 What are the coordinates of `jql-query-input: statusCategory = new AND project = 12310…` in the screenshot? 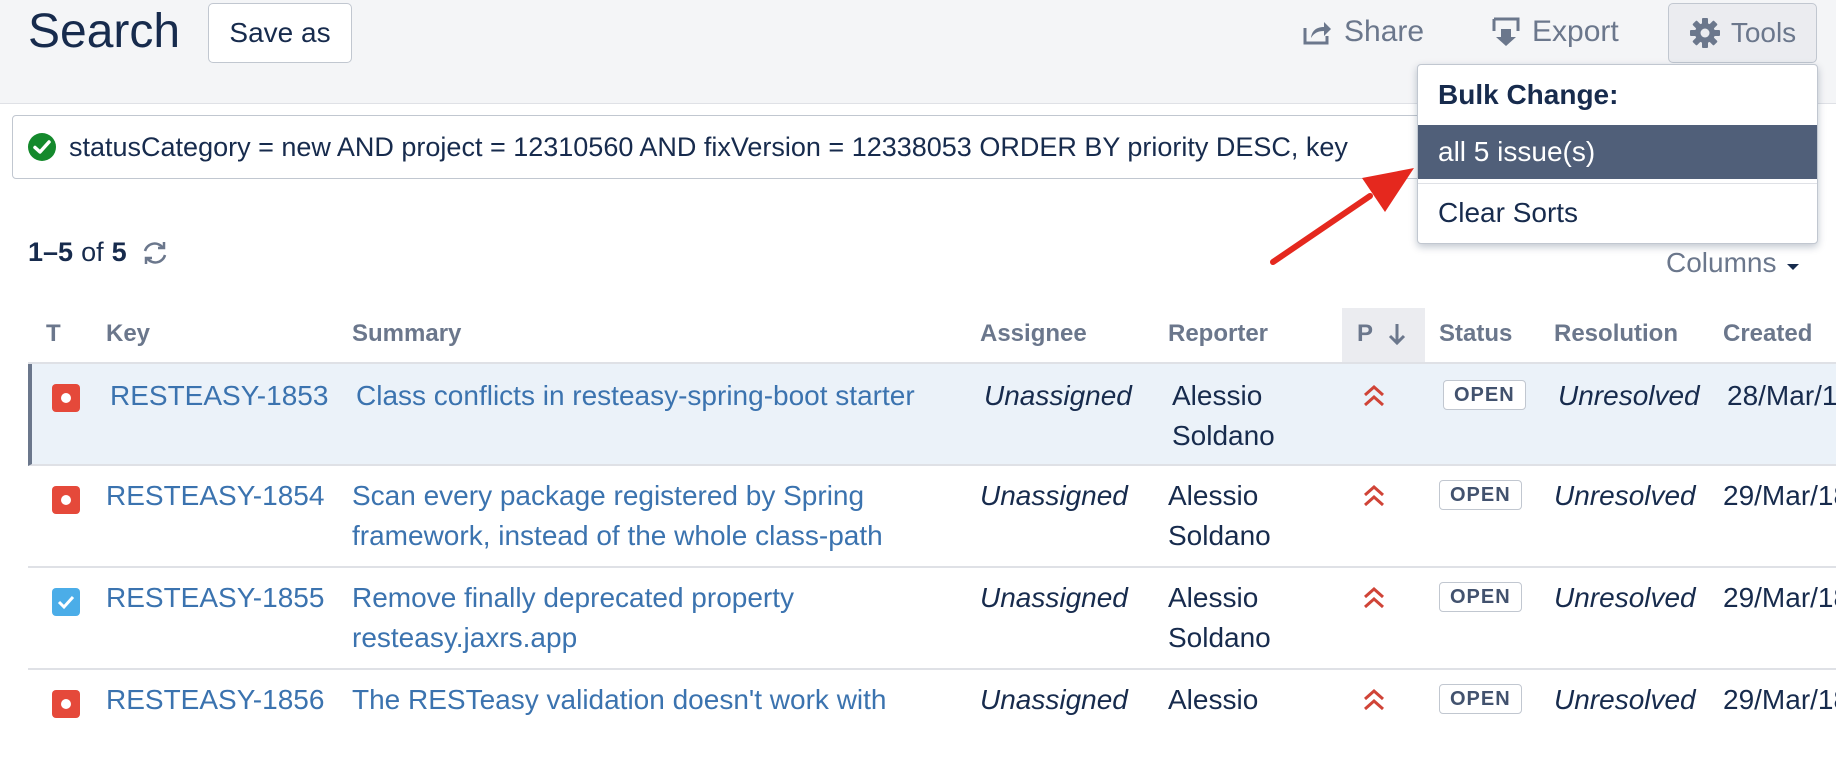 It's located at (727, 147).